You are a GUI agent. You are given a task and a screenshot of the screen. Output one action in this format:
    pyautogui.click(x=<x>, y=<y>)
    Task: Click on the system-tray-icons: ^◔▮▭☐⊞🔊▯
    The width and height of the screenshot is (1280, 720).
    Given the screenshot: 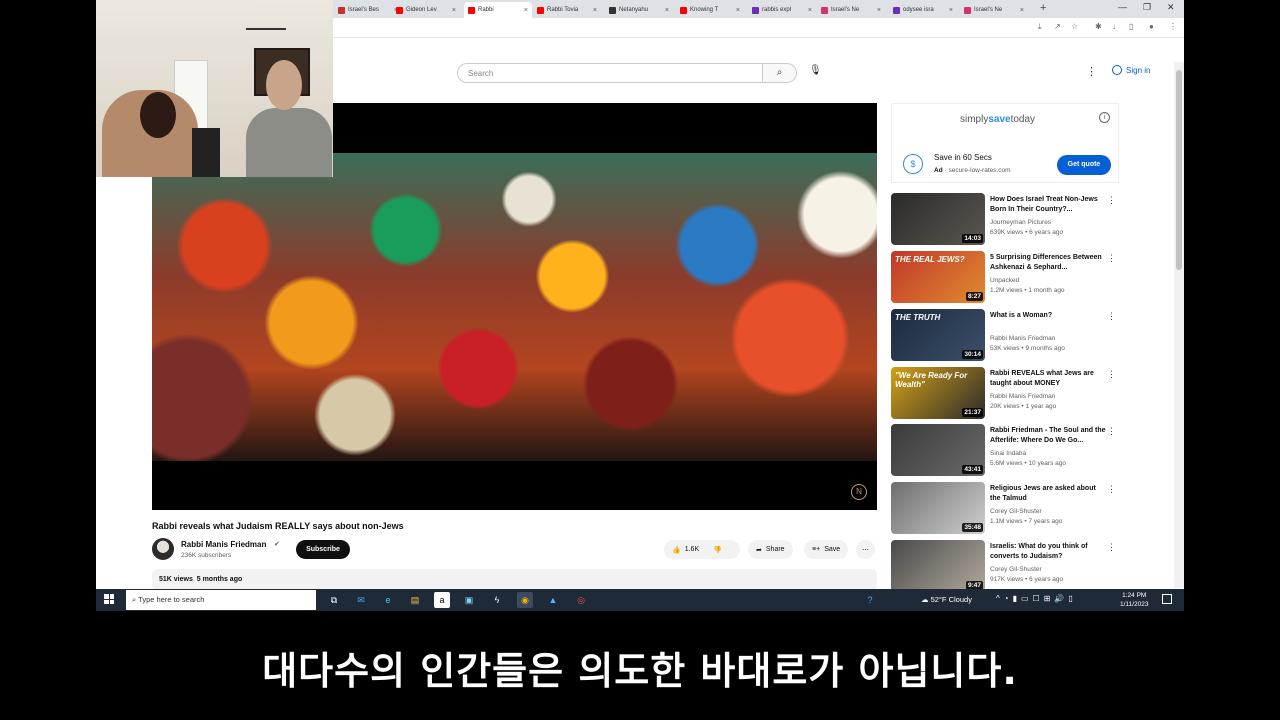 What is the action you would take?
    pyautogui.click(x=1036, y=598)
    